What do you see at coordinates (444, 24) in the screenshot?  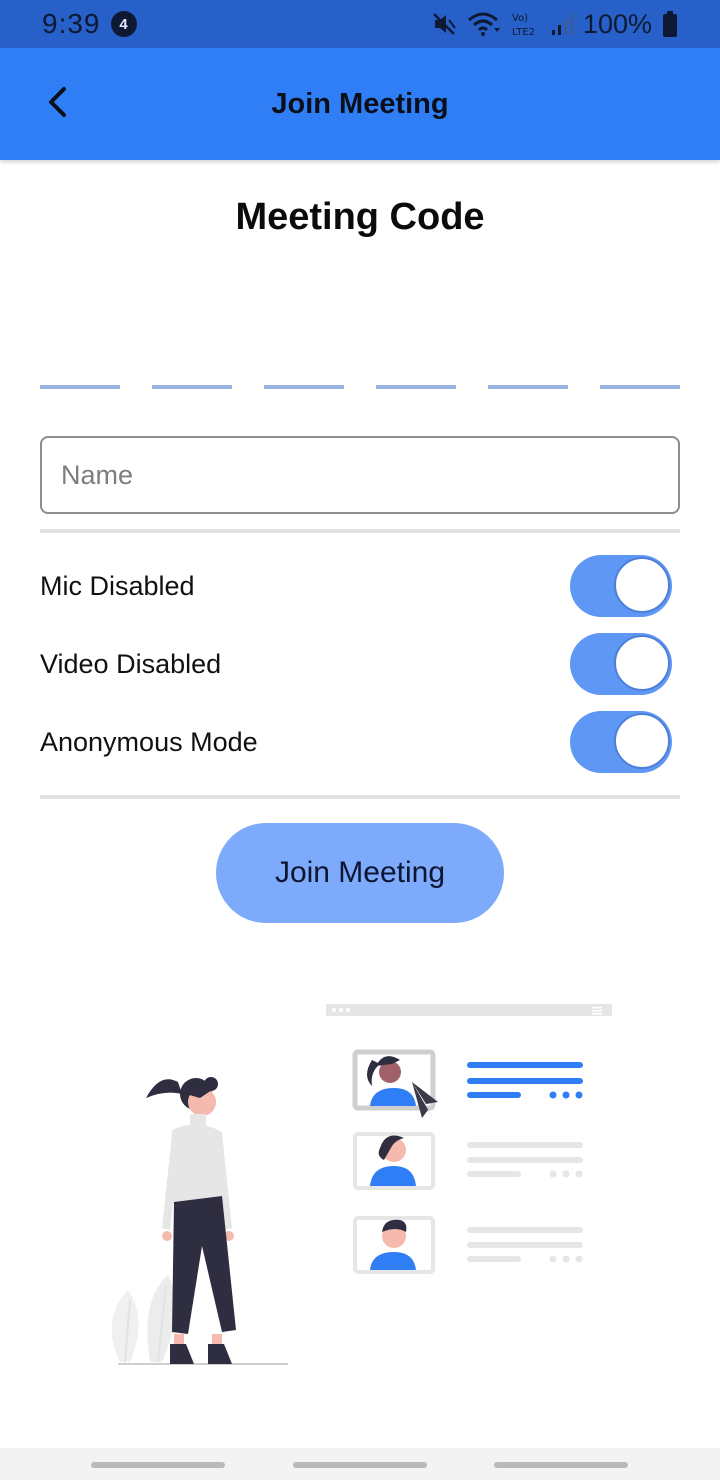 I see `mute-icon` at bounding box center [444, 24].